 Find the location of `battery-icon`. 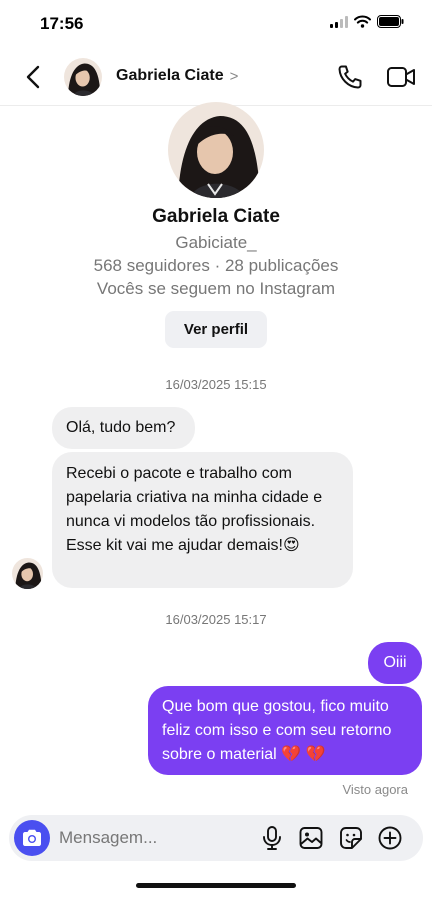

battery-icon is located at coordinates (390, 21).